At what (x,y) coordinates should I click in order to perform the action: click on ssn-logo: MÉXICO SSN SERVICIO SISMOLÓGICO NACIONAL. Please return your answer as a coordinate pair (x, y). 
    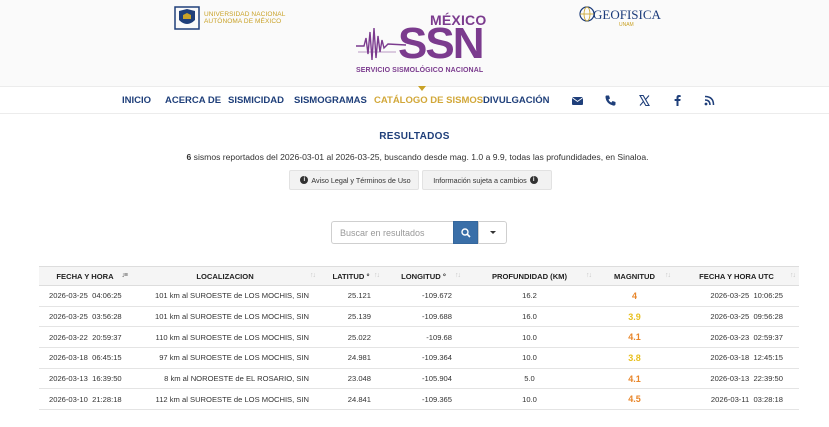
    Looking at the image, I should click on (420, 44).